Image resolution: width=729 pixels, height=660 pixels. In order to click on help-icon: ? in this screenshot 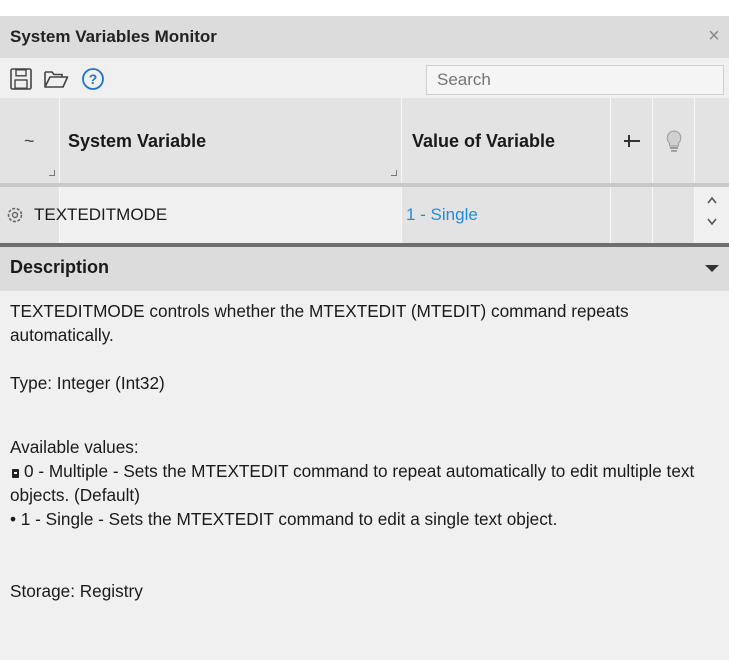, I will do `click(93, 79)`.